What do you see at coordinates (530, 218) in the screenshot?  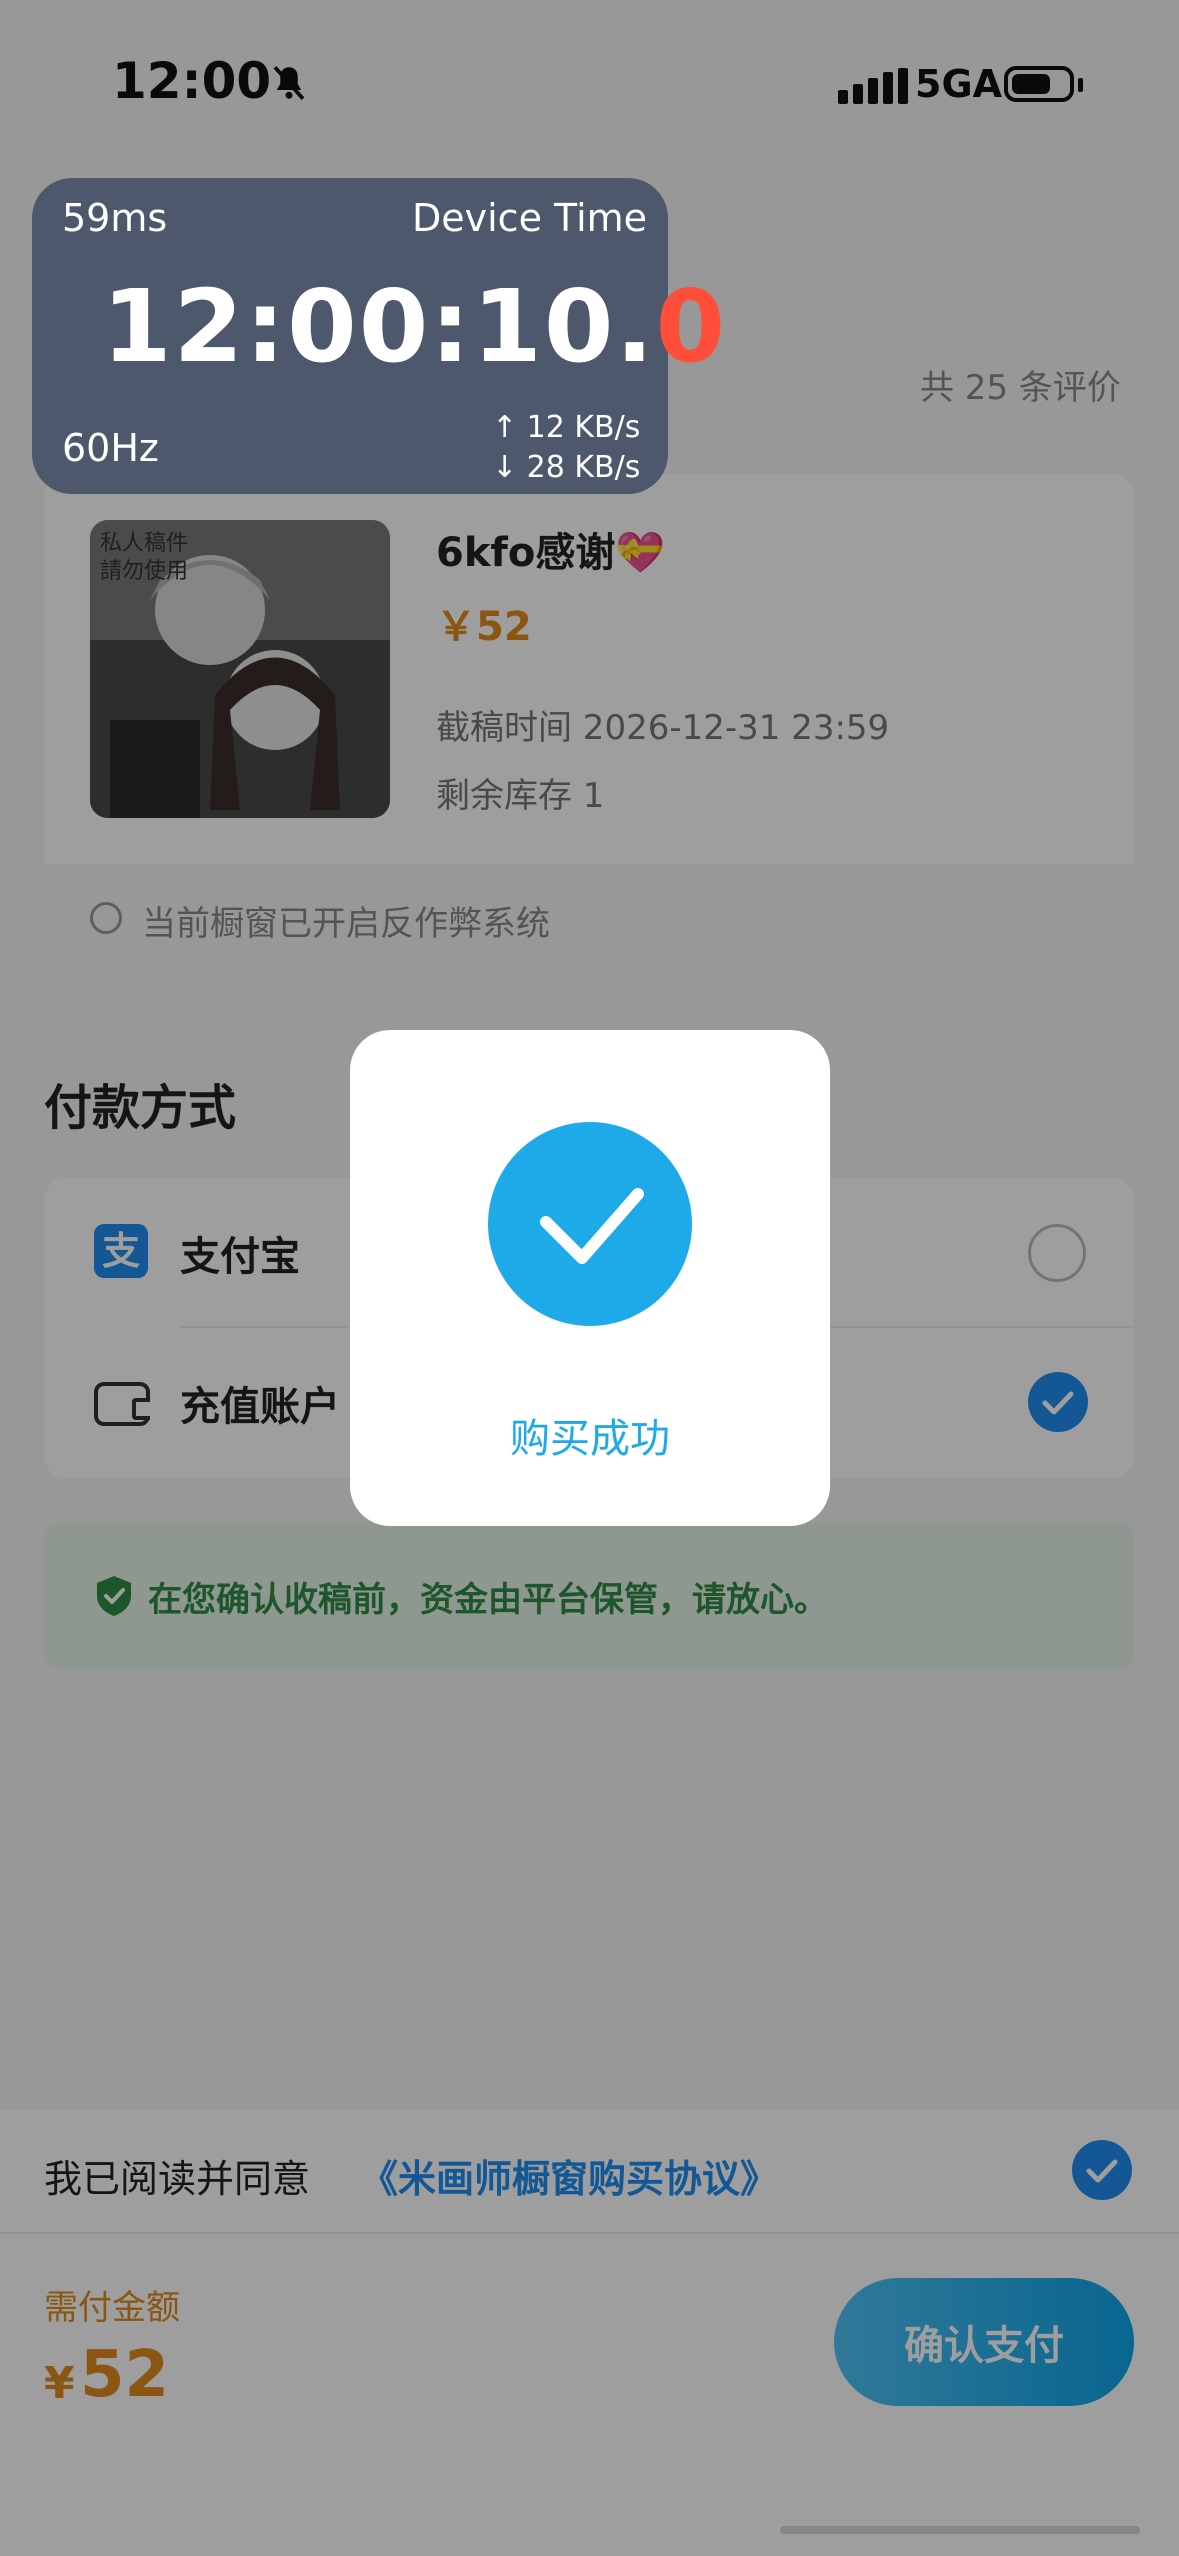 I see `widget-label: Device Time` at bounding box center [530, 218].